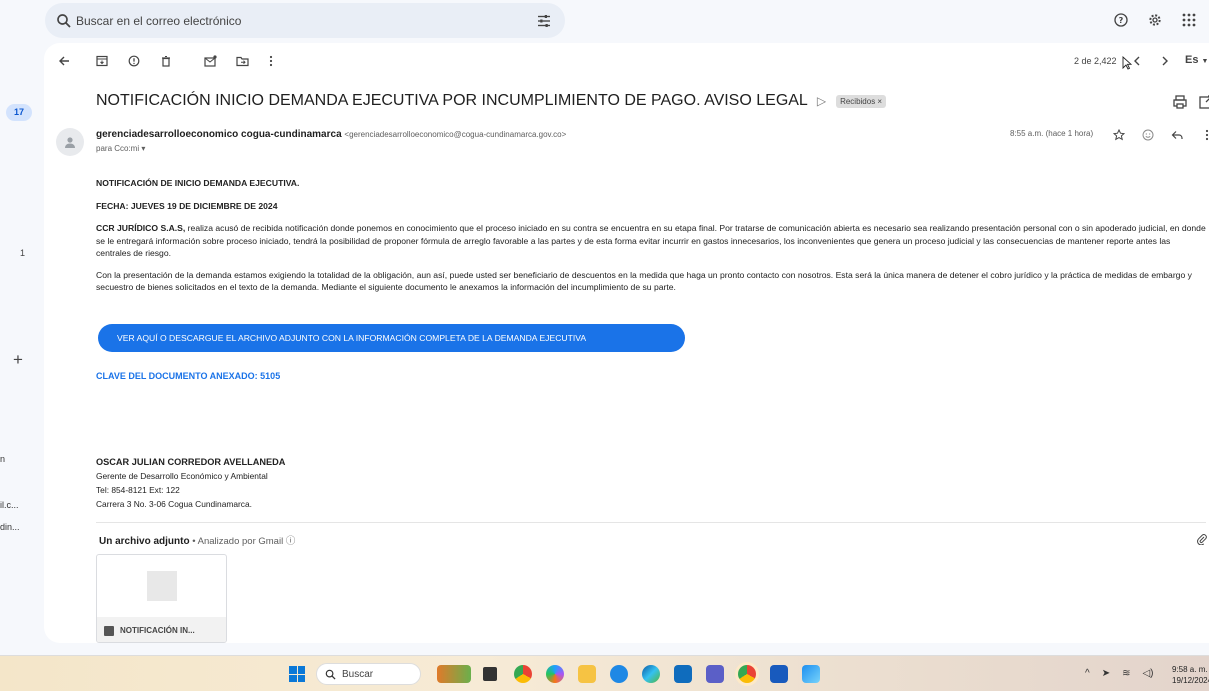 The image size is (1209, 691). What do you see at coordinates (811, 674) in the screenshot?
I see `photos-icon` at bounding box center [811, 674].